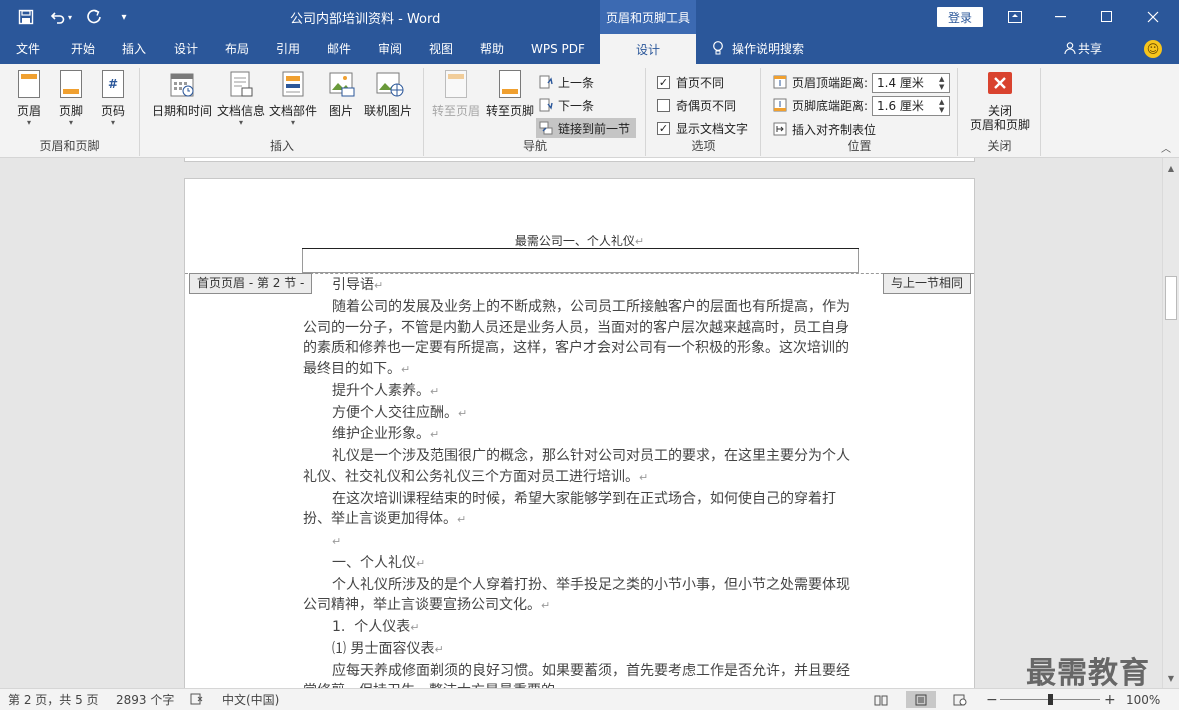 The height and width of the screenshot is (710, 1179). What do you see at coordinates (1153, 49) in the screenshot?
I see `feedback-smiley-icon: ☺` at bounding box center [1153, 49].